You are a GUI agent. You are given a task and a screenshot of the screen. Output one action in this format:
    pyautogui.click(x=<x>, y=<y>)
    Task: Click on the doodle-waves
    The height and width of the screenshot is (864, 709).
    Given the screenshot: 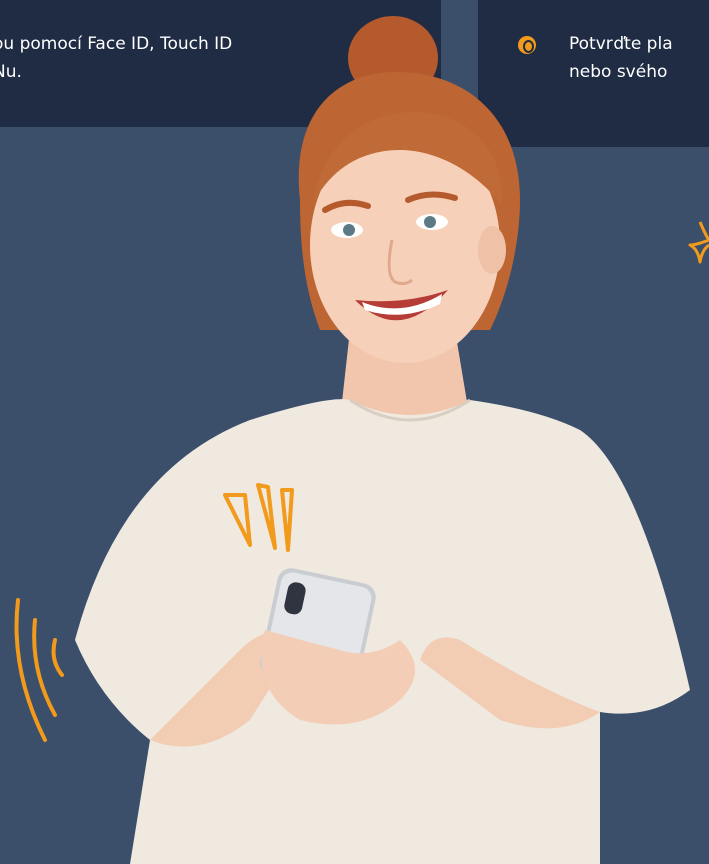 What is the action you would take?
    pyautogui.click(x=39, y=670)
    